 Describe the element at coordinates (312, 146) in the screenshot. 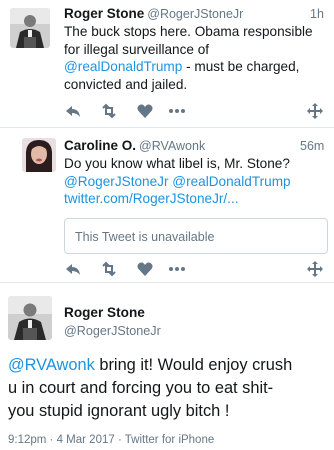

I see `tweet-time: 56m` at that location.